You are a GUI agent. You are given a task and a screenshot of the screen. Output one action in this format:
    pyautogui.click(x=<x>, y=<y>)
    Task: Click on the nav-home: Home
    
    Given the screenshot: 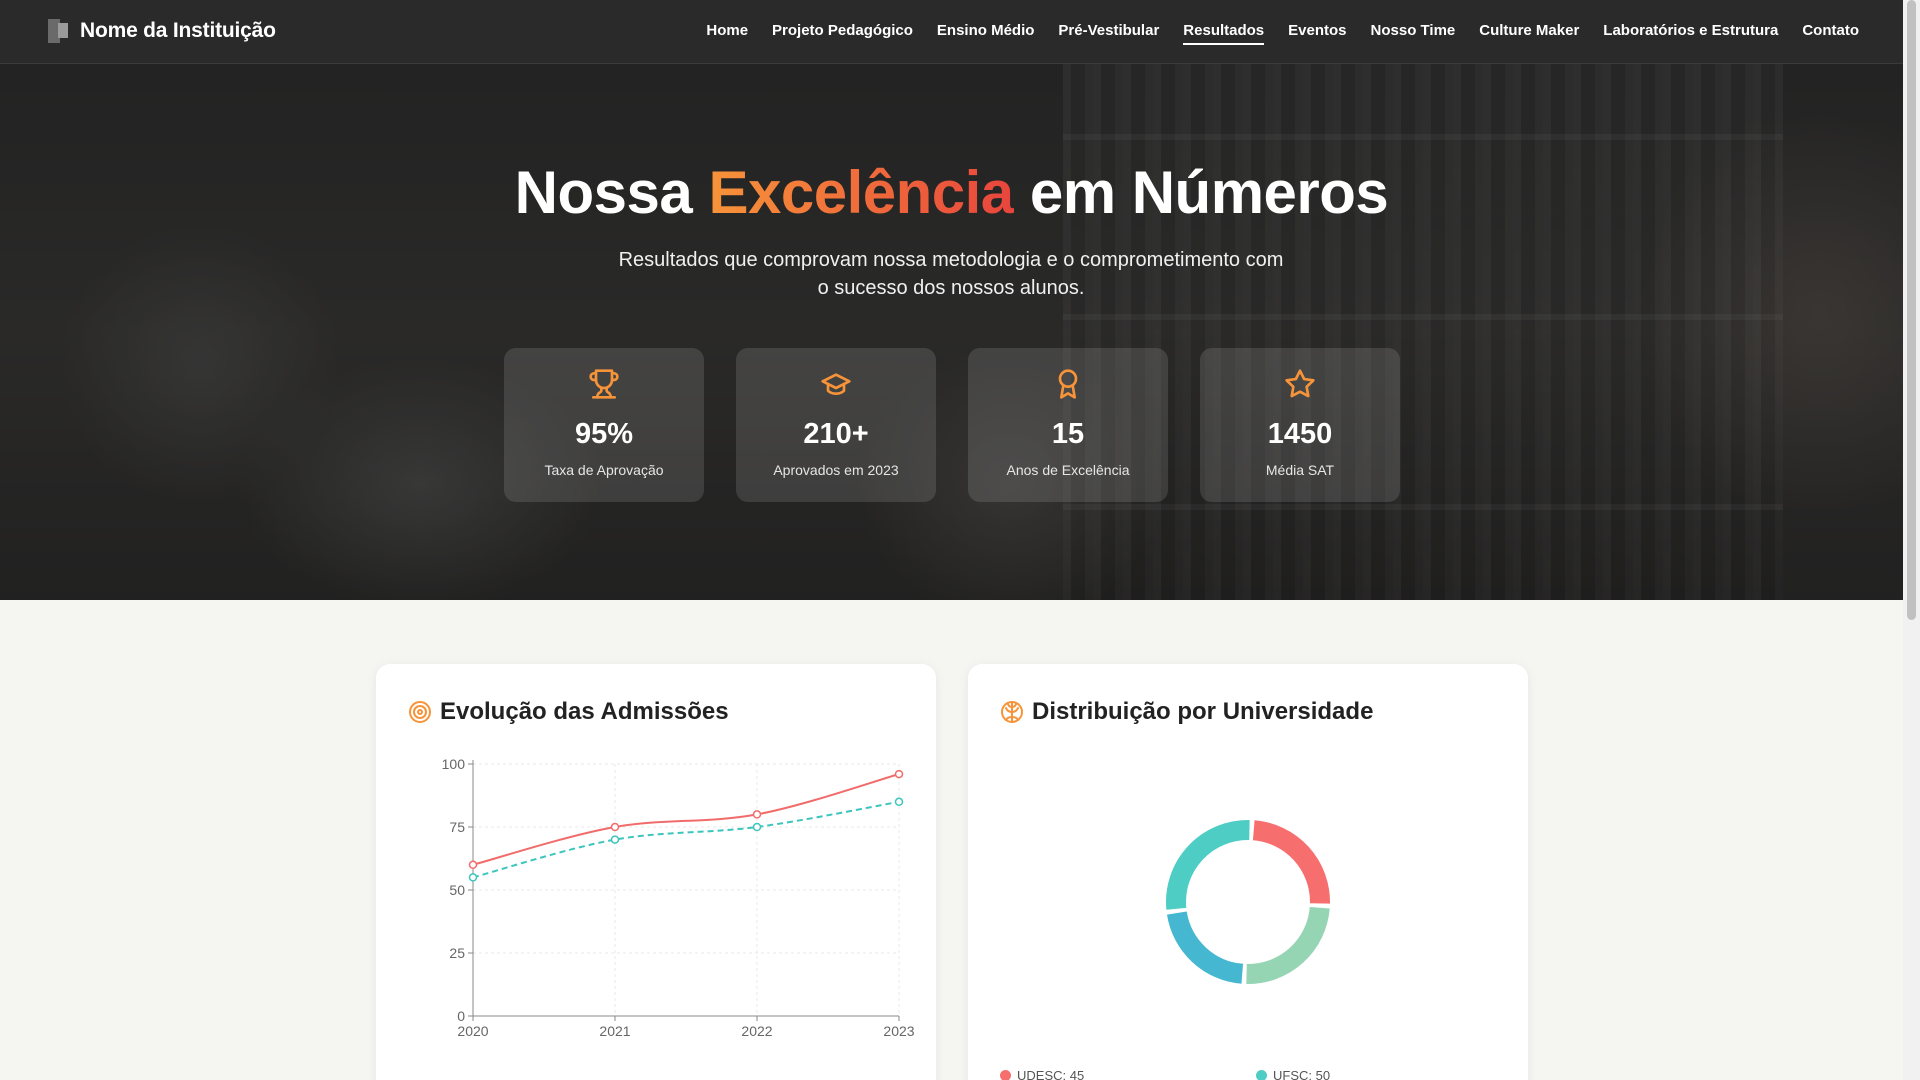 What is the action you would take?
    pyautogui.click(x=727, y=33)
    